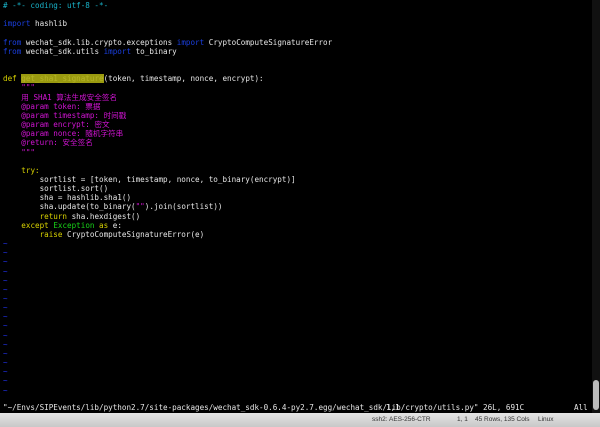  What do you see at coordinates (56, 5) in the screenshot?
I see `code-line: # -*- coding: utf-8 -*-` at bounding box center [56, 5].